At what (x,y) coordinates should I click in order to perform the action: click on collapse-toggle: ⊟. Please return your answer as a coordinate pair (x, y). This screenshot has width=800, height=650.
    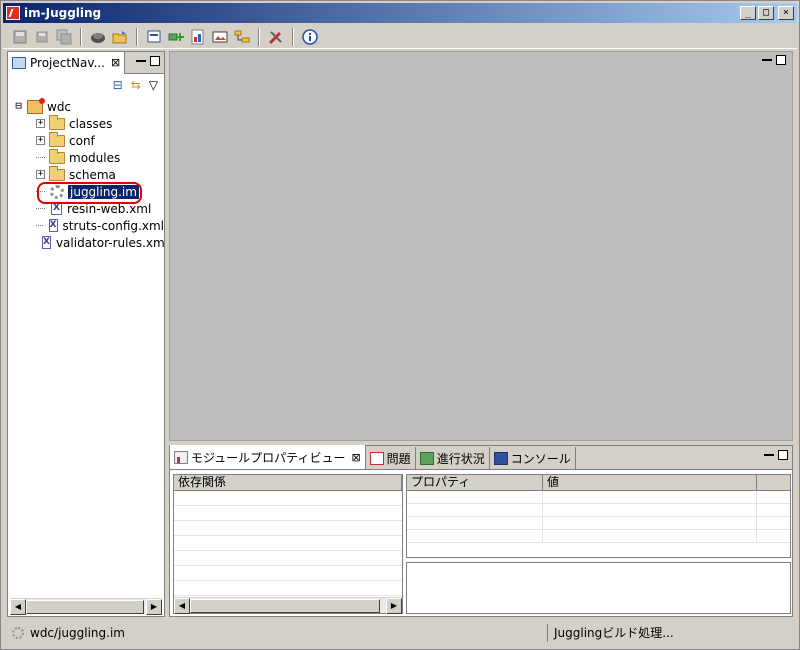
    Looking at the image, I should click on (18, 105).